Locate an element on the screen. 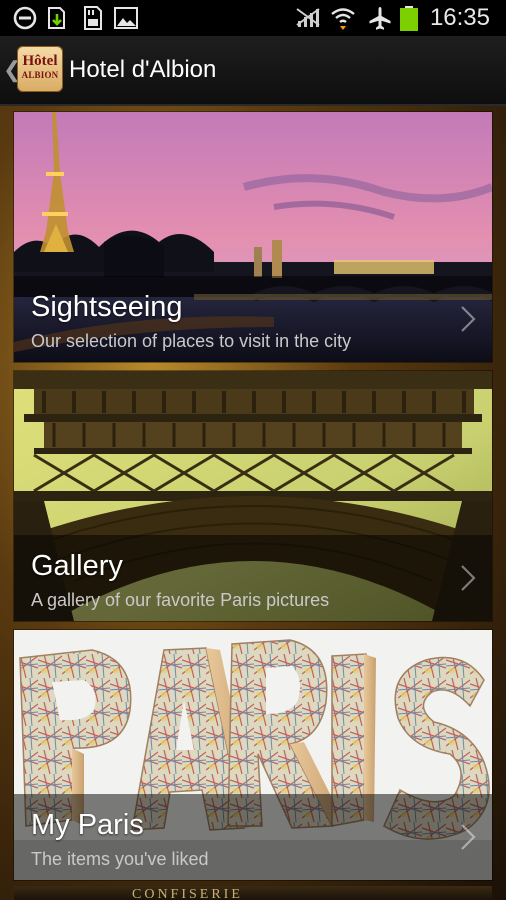  signal-off-icon is located at coordinates (308, 17).